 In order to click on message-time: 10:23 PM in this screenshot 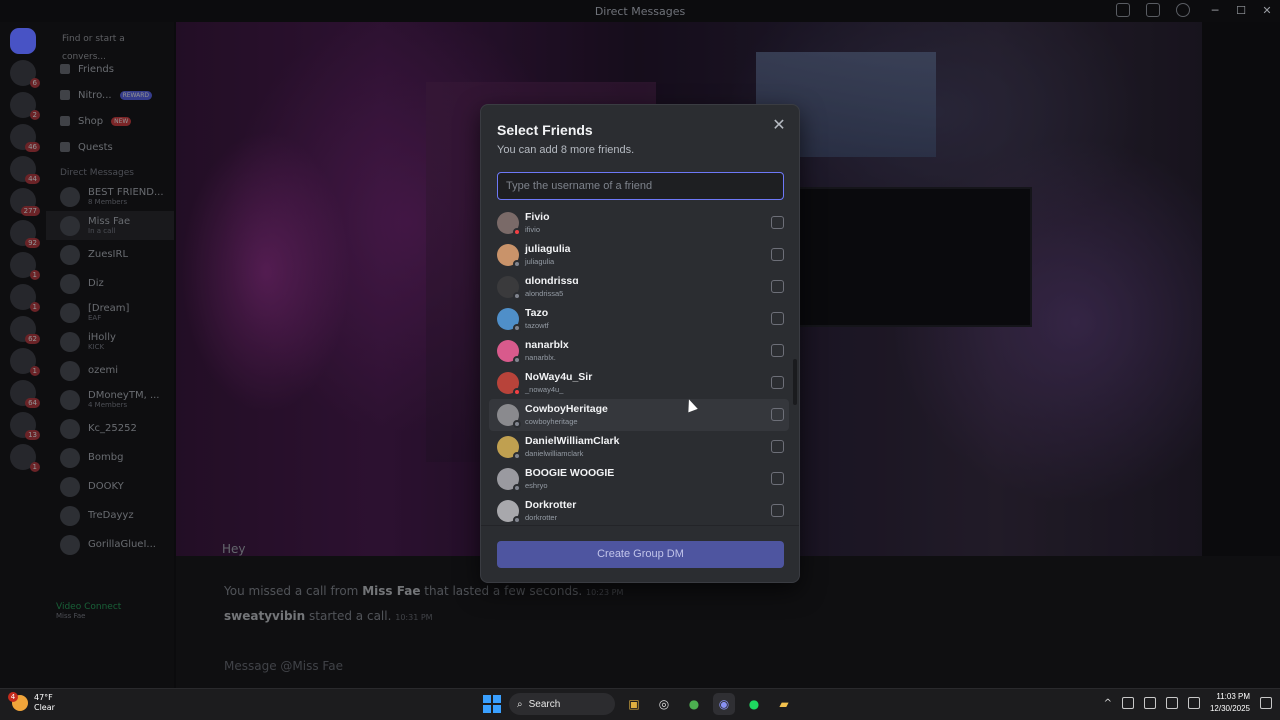, I will do `click(605, 592)`.